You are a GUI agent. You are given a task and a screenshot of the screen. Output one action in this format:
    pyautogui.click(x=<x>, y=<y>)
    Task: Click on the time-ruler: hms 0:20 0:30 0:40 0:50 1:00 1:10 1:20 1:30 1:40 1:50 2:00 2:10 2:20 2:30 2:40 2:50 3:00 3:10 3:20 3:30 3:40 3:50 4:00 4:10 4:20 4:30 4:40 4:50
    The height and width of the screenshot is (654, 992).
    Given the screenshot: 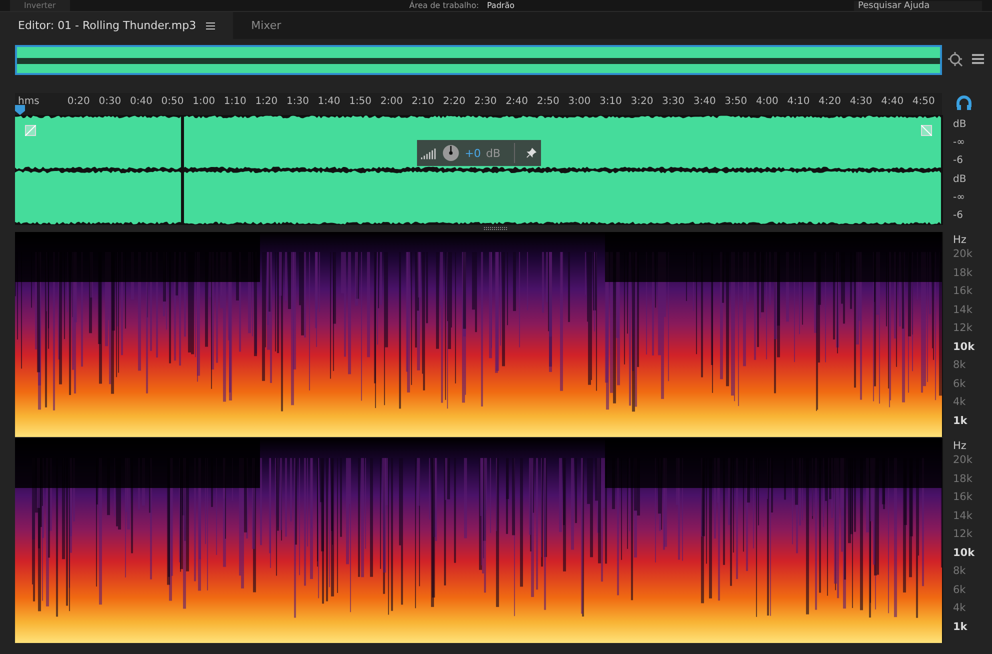 What is the action you would take?
    pyautogui.click(x=478, y=104)
    